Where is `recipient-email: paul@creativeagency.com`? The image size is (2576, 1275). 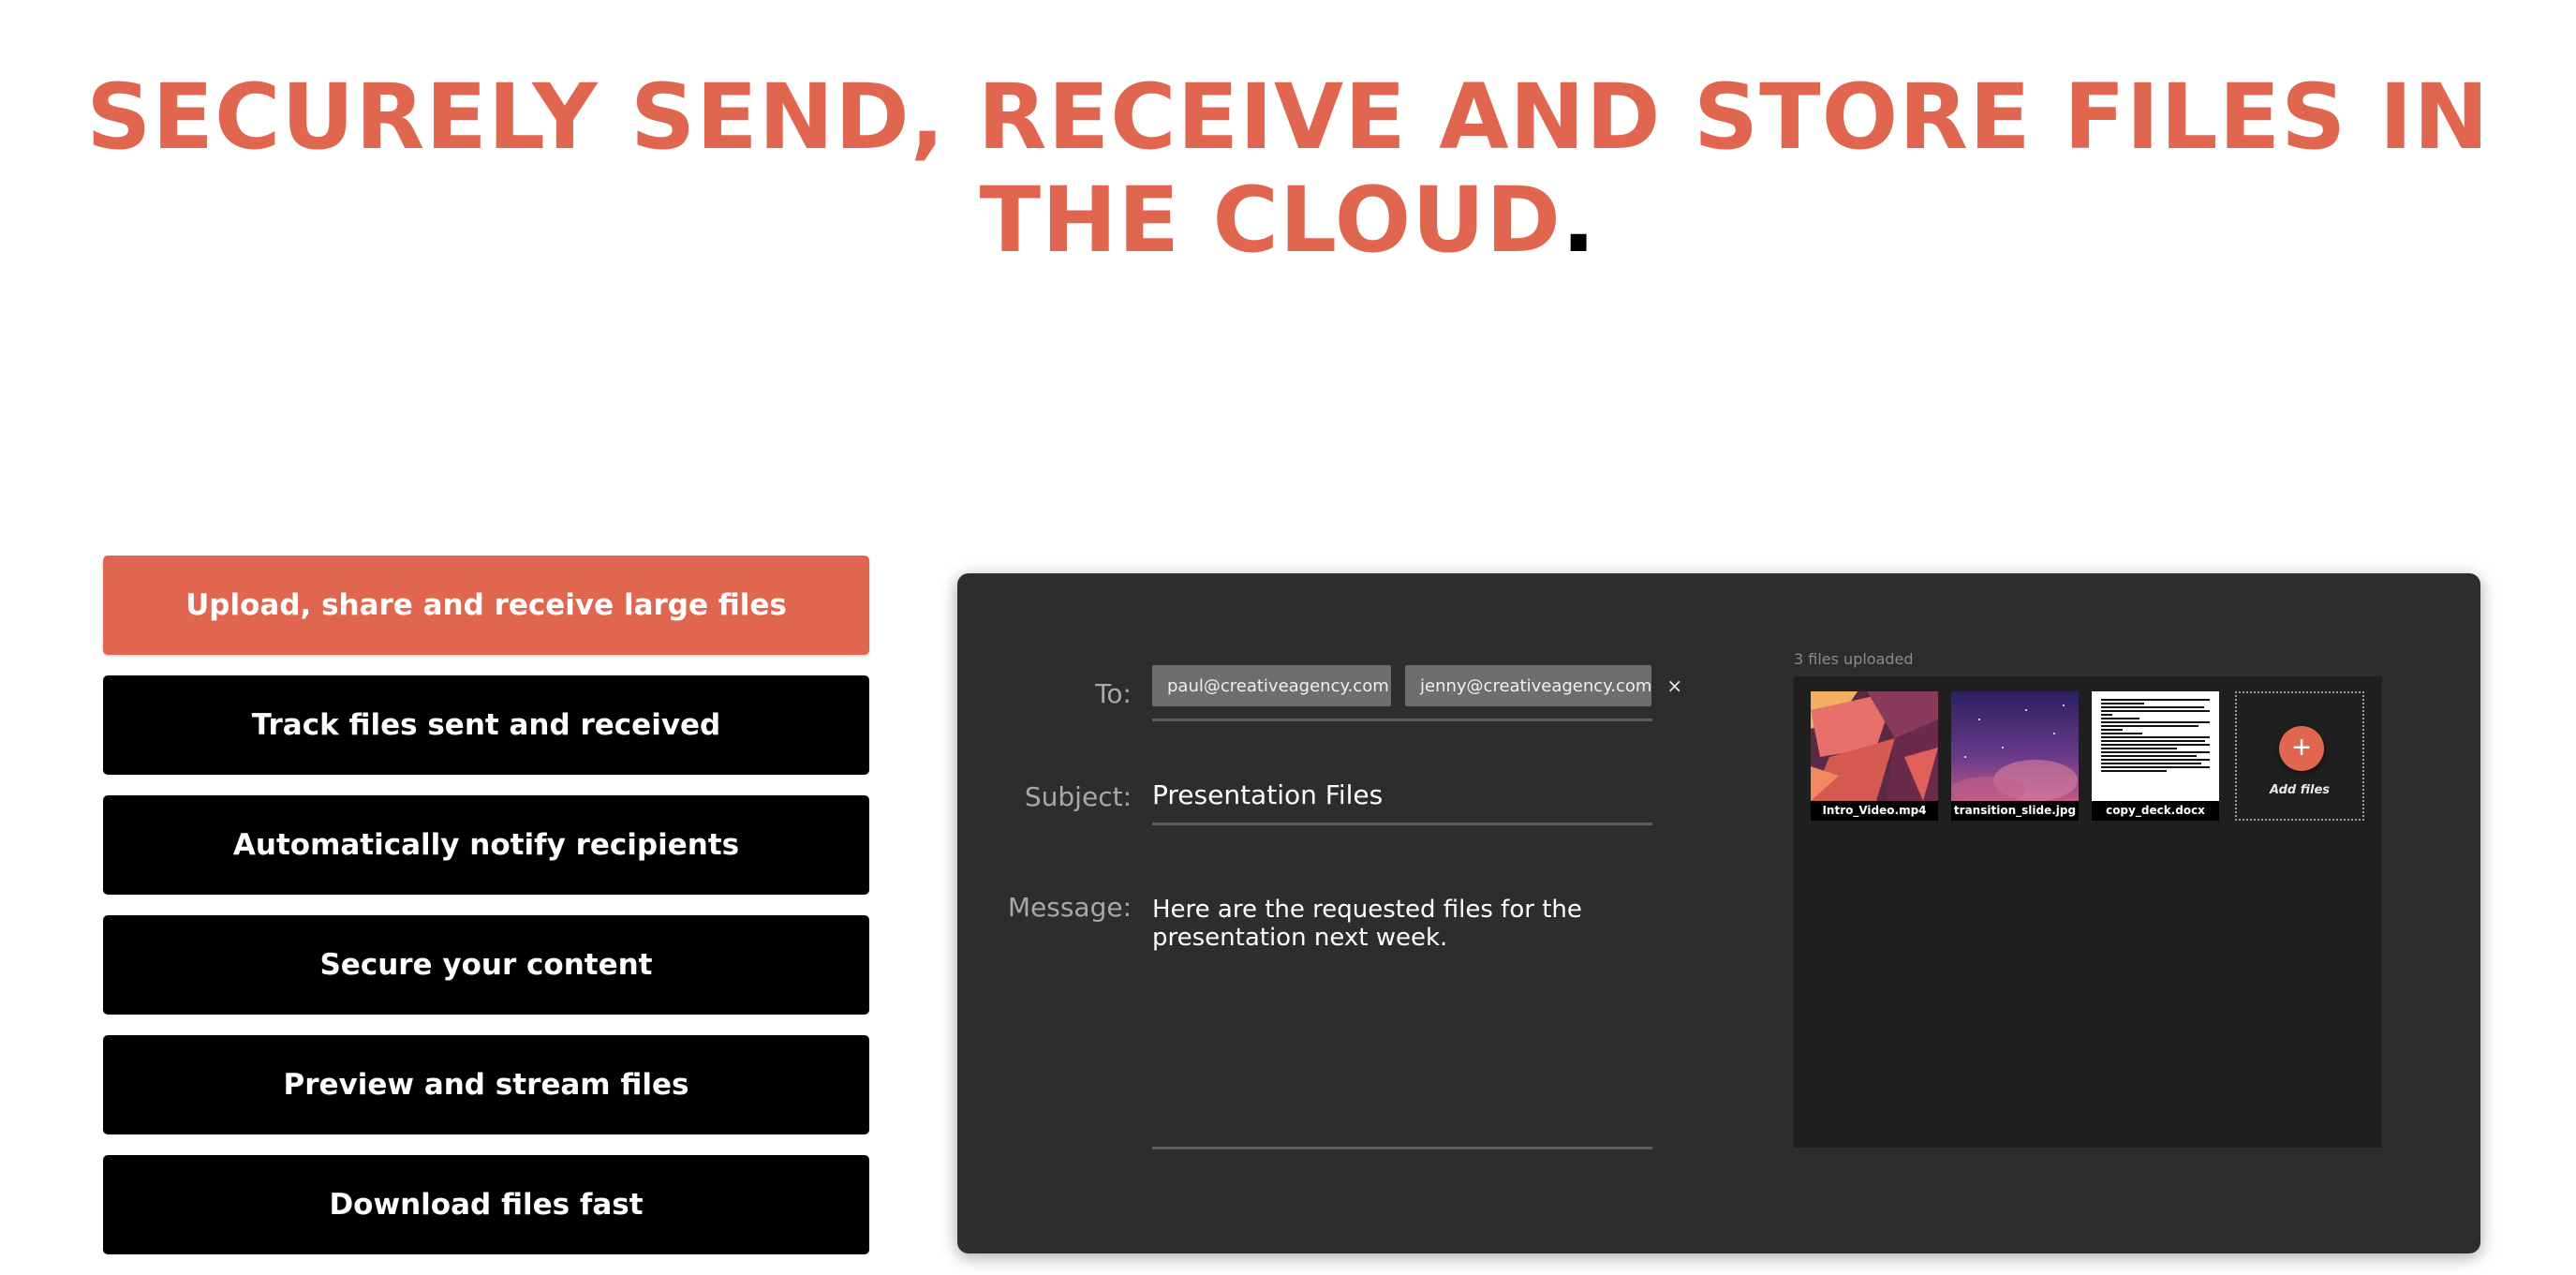 recipient-email: paul@creativeagency.com is located at coordinates (1278, 685).